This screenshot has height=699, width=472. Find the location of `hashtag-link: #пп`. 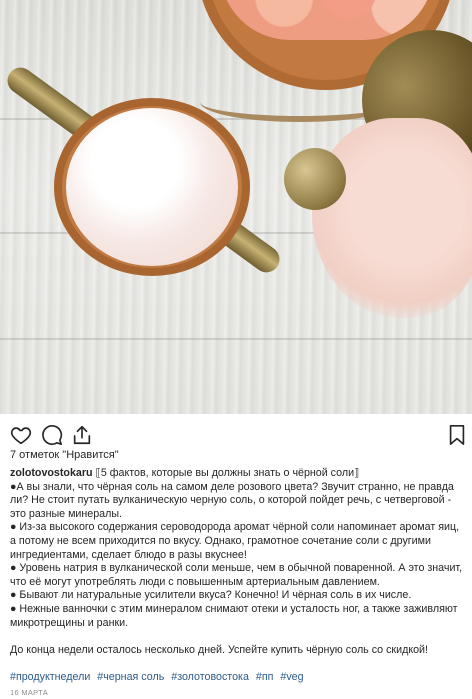

hashtag-link: #пп is located at coordinates (265, 677).